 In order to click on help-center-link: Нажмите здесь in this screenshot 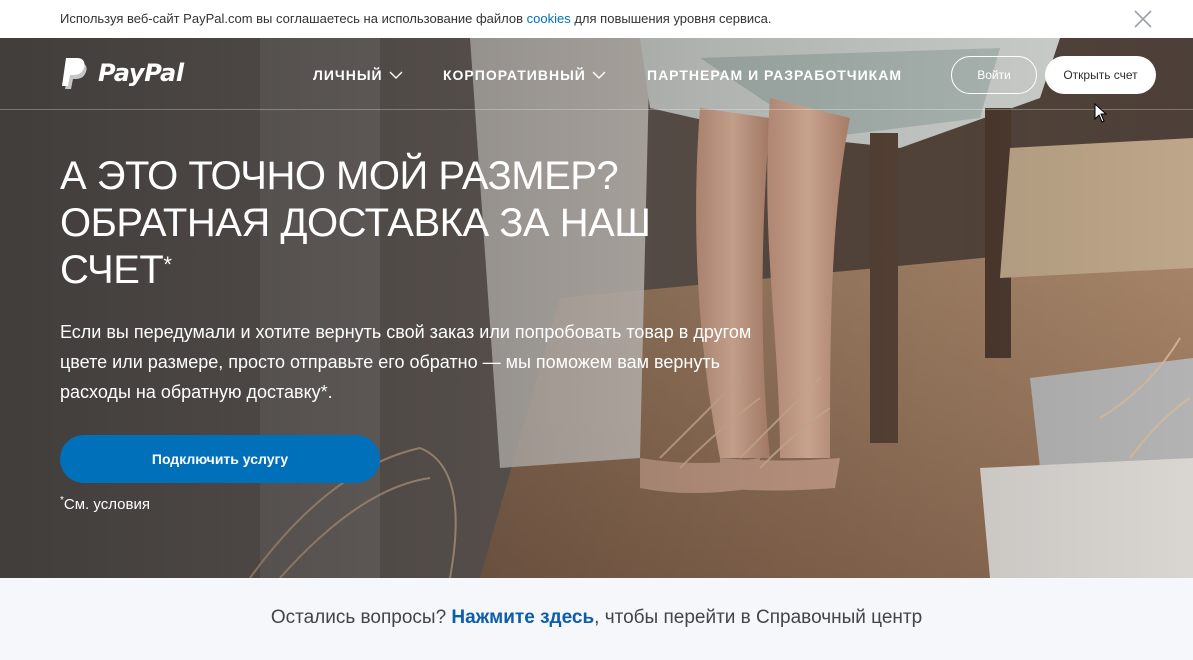, I will do `click(522, 617)`.